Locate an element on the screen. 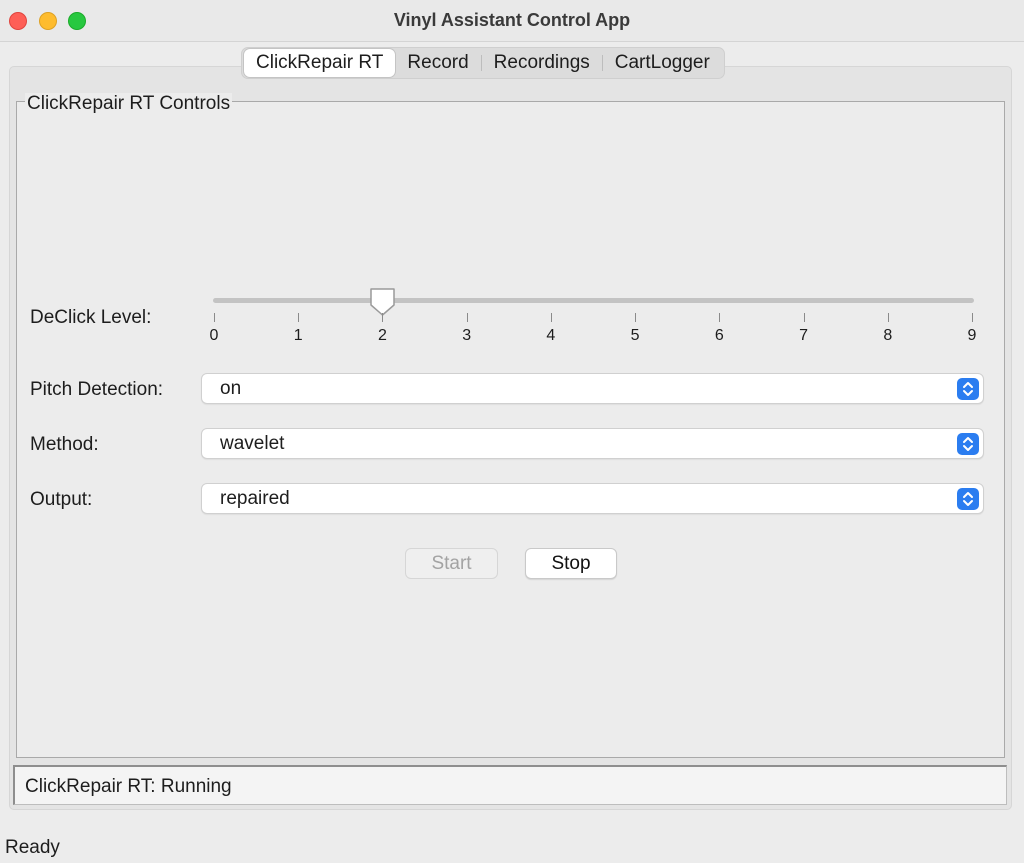 The image size is (1024, 863). pitch-detection-select: on is located at coordinates (592, 388).